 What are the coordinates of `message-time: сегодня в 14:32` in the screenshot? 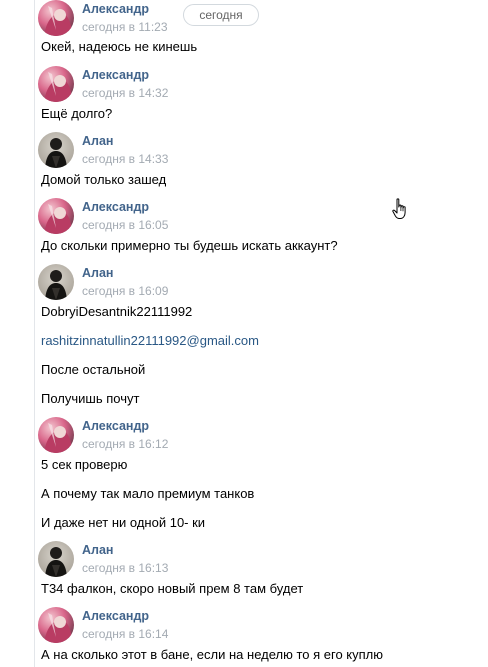 It's located at (125, 93).